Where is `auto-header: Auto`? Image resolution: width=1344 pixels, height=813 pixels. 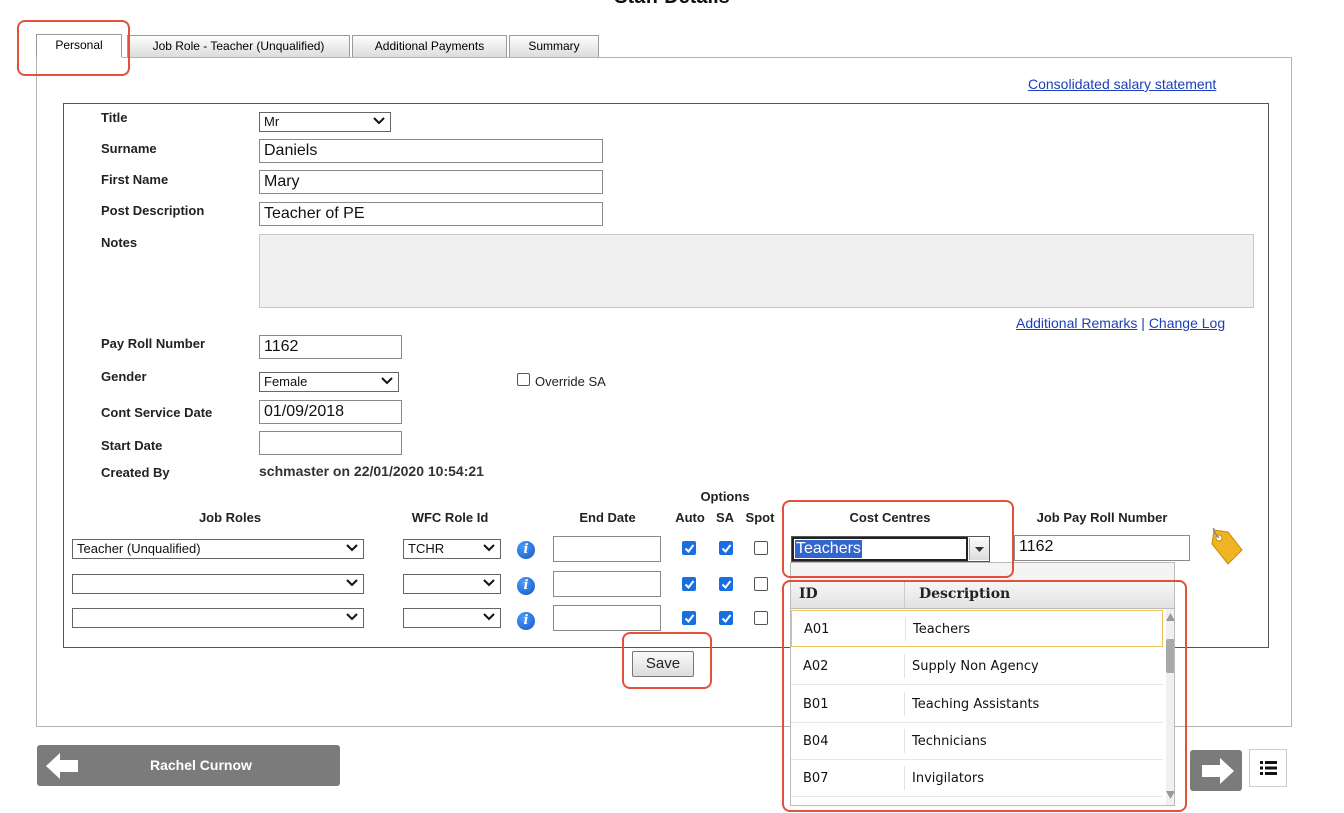
auto-header: Auto is located at coordinates (690, 517).